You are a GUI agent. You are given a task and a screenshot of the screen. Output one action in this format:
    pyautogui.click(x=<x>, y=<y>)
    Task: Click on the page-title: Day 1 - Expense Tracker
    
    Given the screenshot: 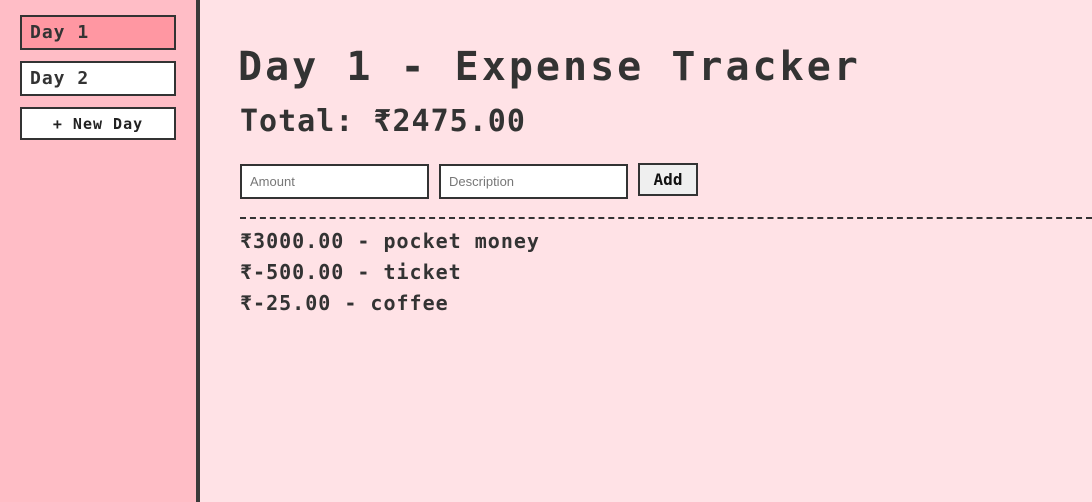 What is the action you would take?
    pyautogui.click(x=549, y=67)
    